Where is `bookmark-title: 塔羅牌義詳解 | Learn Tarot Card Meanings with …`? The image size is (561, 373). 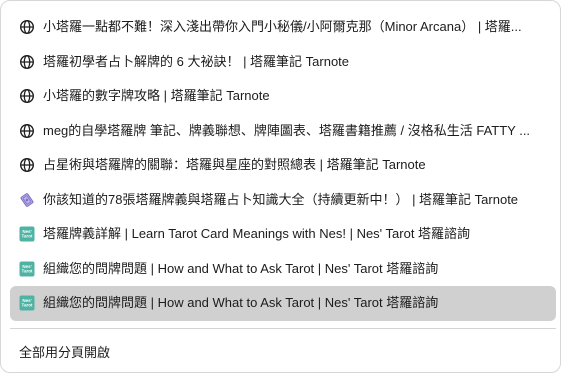 bookmark-title: 塔羅牌義詳解 | Learn Tarot Card Meanings with … is located at coordinates (257, 234).